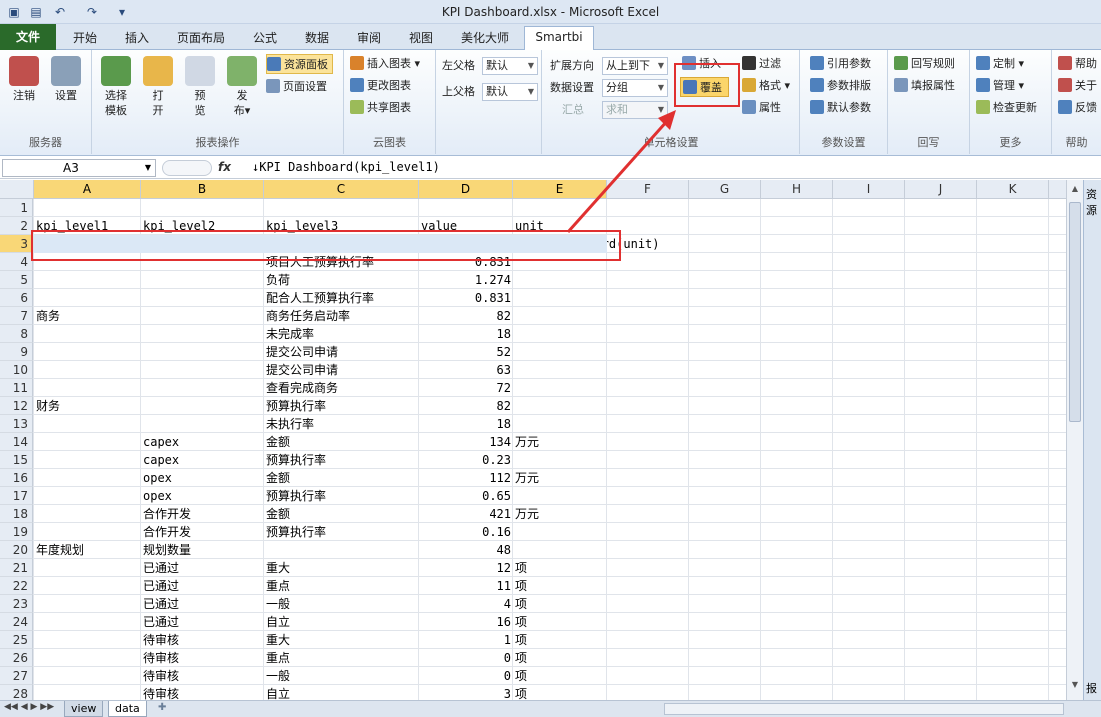 The image size is (1101, 717). I want to click on annotation-arrow, so click(621, 171).